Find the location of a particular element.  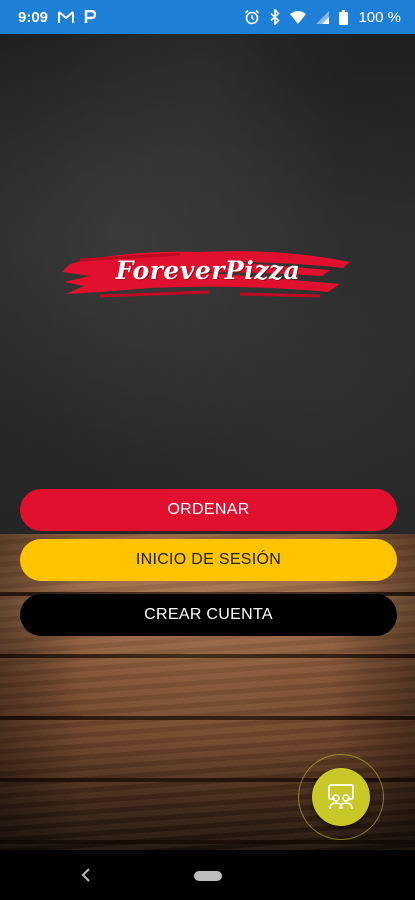

battery-icon is located at coordinates (344, 17).